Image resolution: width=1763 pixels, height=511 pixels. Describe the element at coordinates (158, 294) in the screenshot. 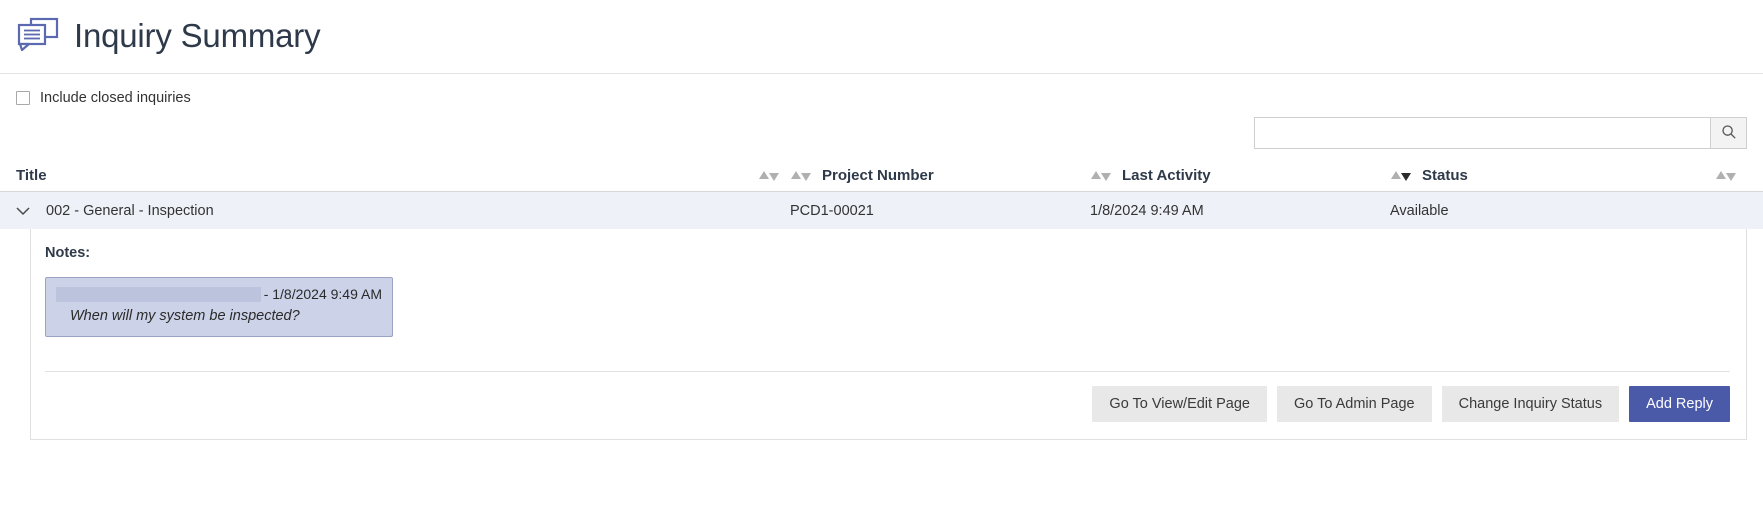

I see `note-author-redacted` at that location.